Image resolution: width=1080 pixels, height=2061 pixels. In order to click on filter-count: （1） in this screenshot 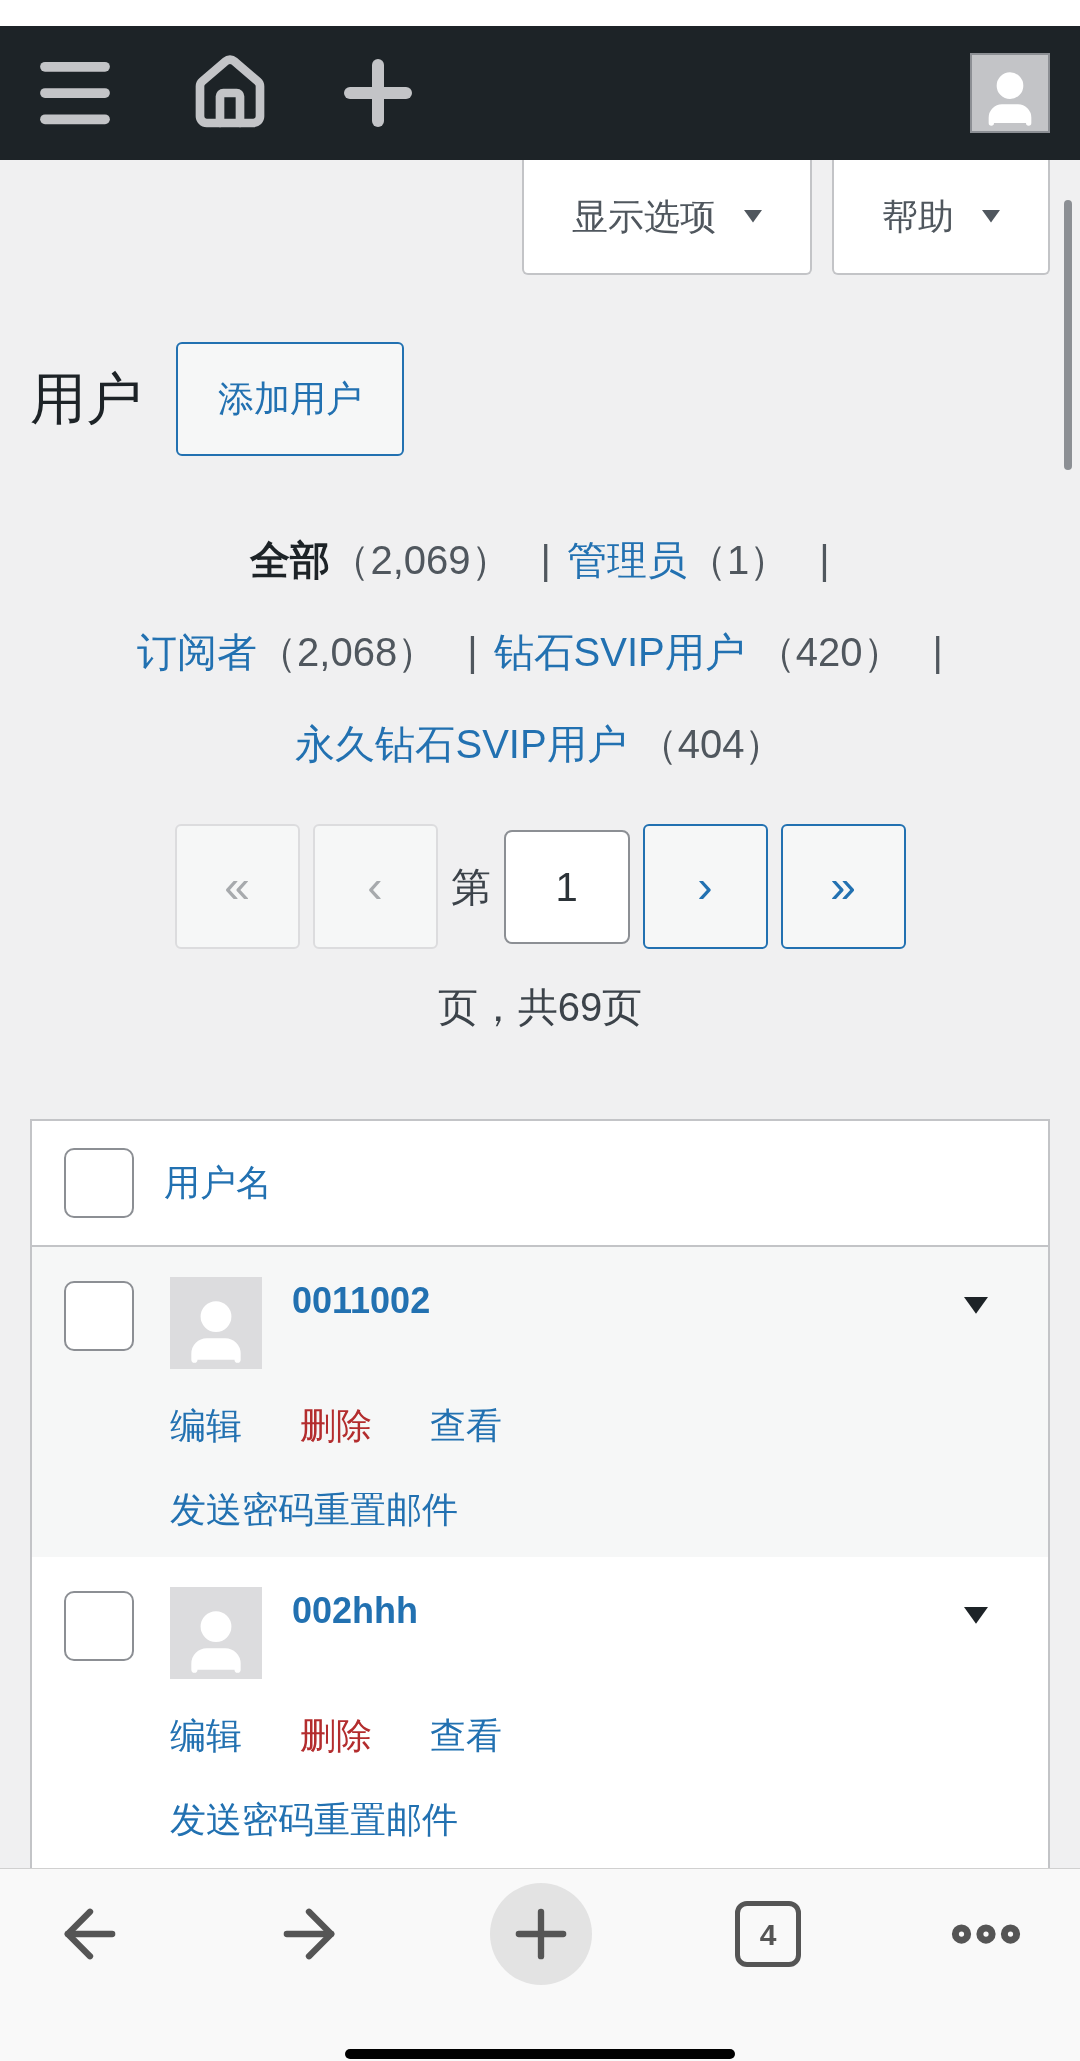, I will do `click(738, 560)`.